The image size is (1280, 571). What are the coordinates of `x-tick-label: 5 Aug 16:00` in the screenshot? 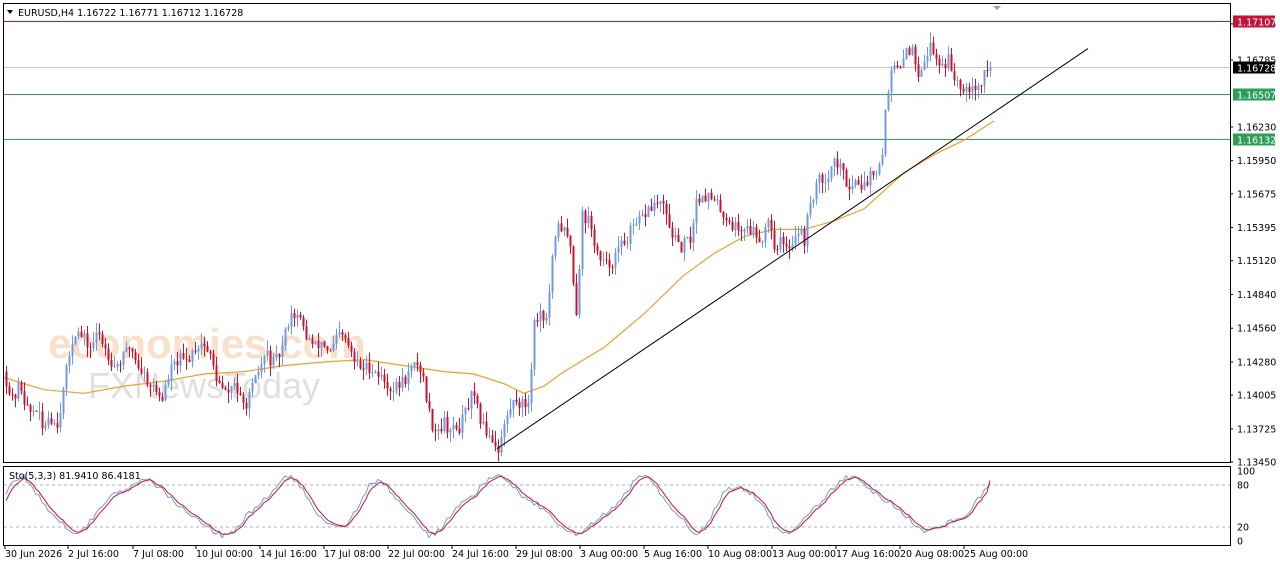 It's located at (673, 554).